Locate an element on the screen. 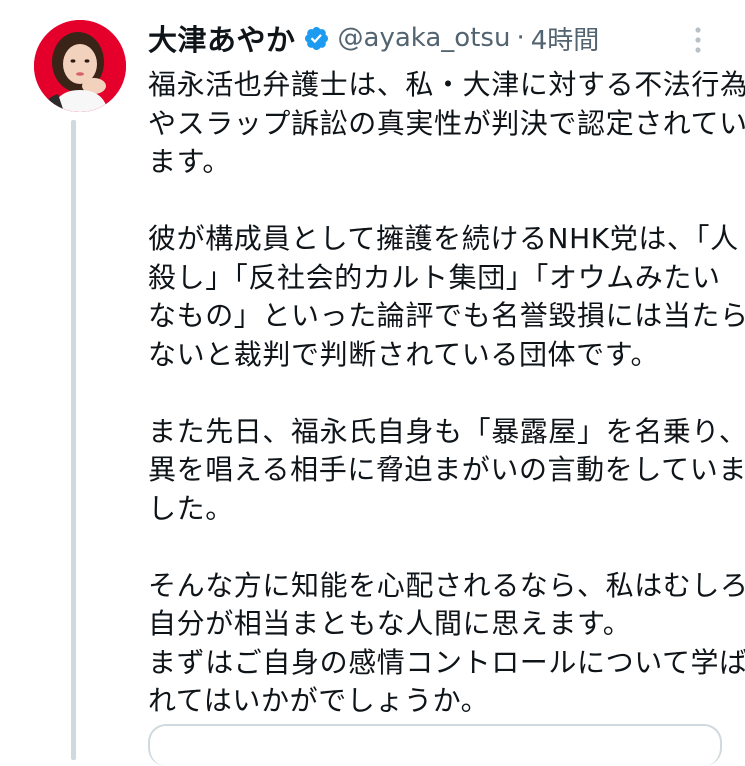  author-handle: @ayaka_otsu is located at coordinates (424, 38).